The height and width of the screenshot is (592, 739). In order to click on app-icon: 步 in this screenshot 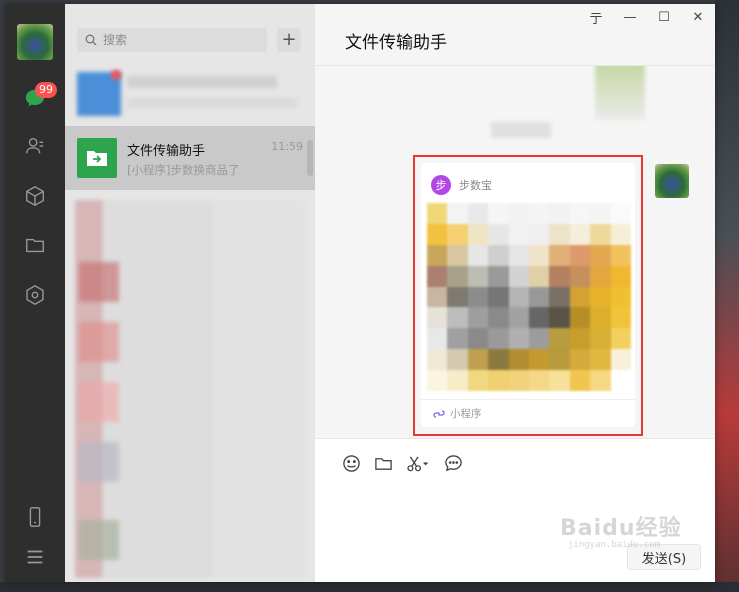, I will do `click(441, 185)`.